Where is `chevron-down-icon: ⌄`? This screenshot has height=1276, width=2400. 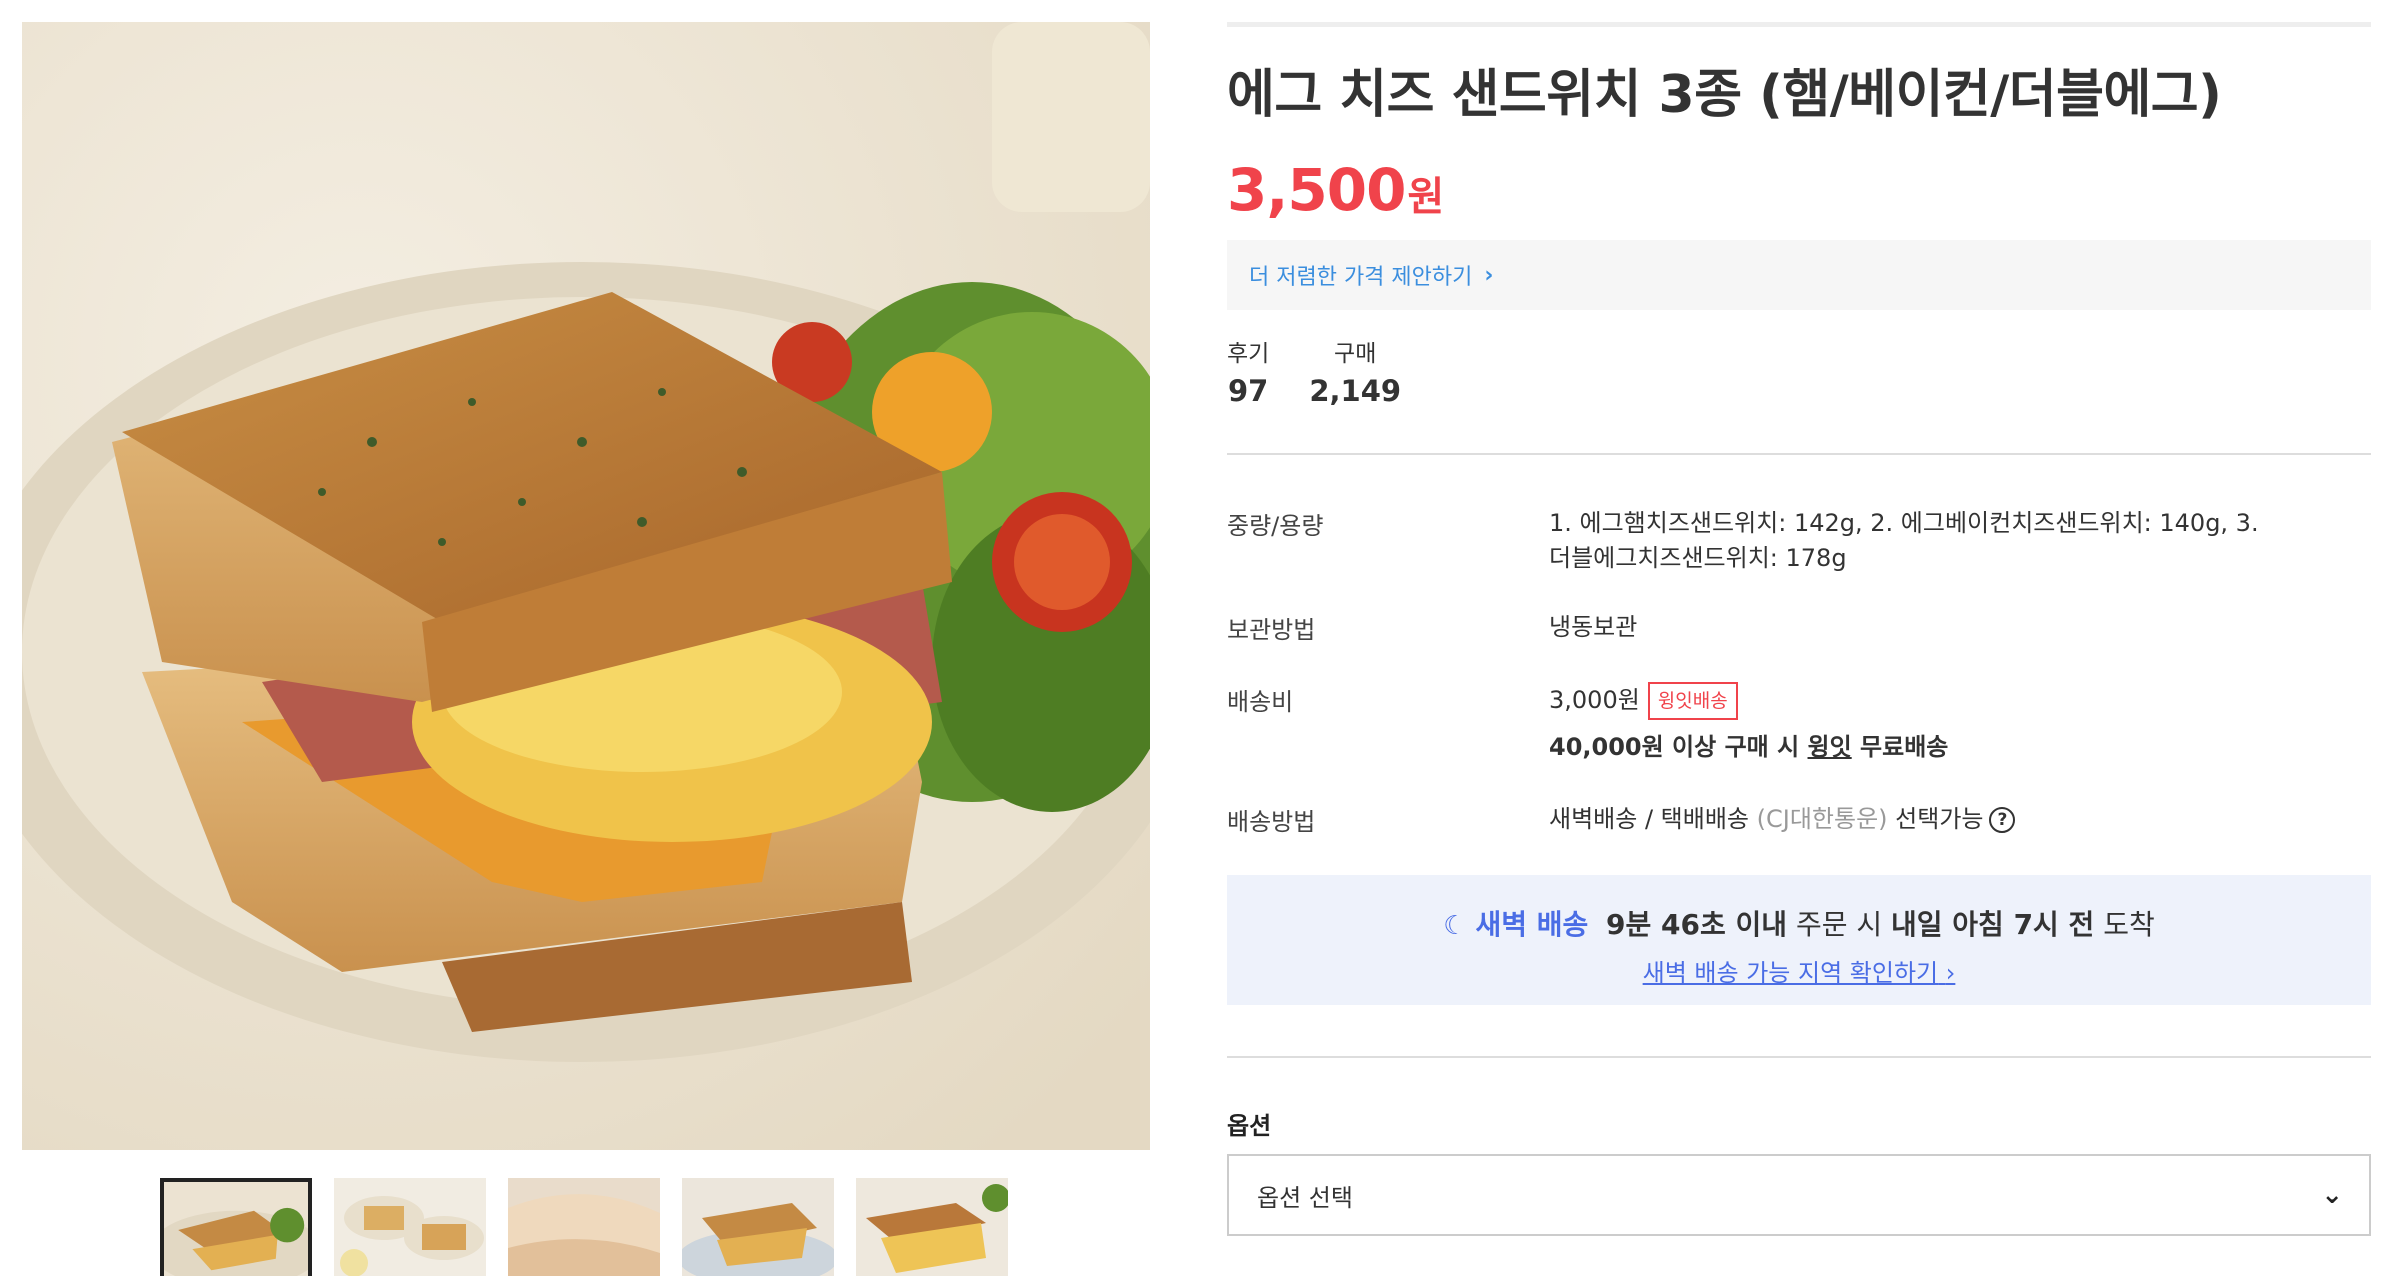 chevron-down-icon: ⌄ is located at coordinates (2332, 1195).